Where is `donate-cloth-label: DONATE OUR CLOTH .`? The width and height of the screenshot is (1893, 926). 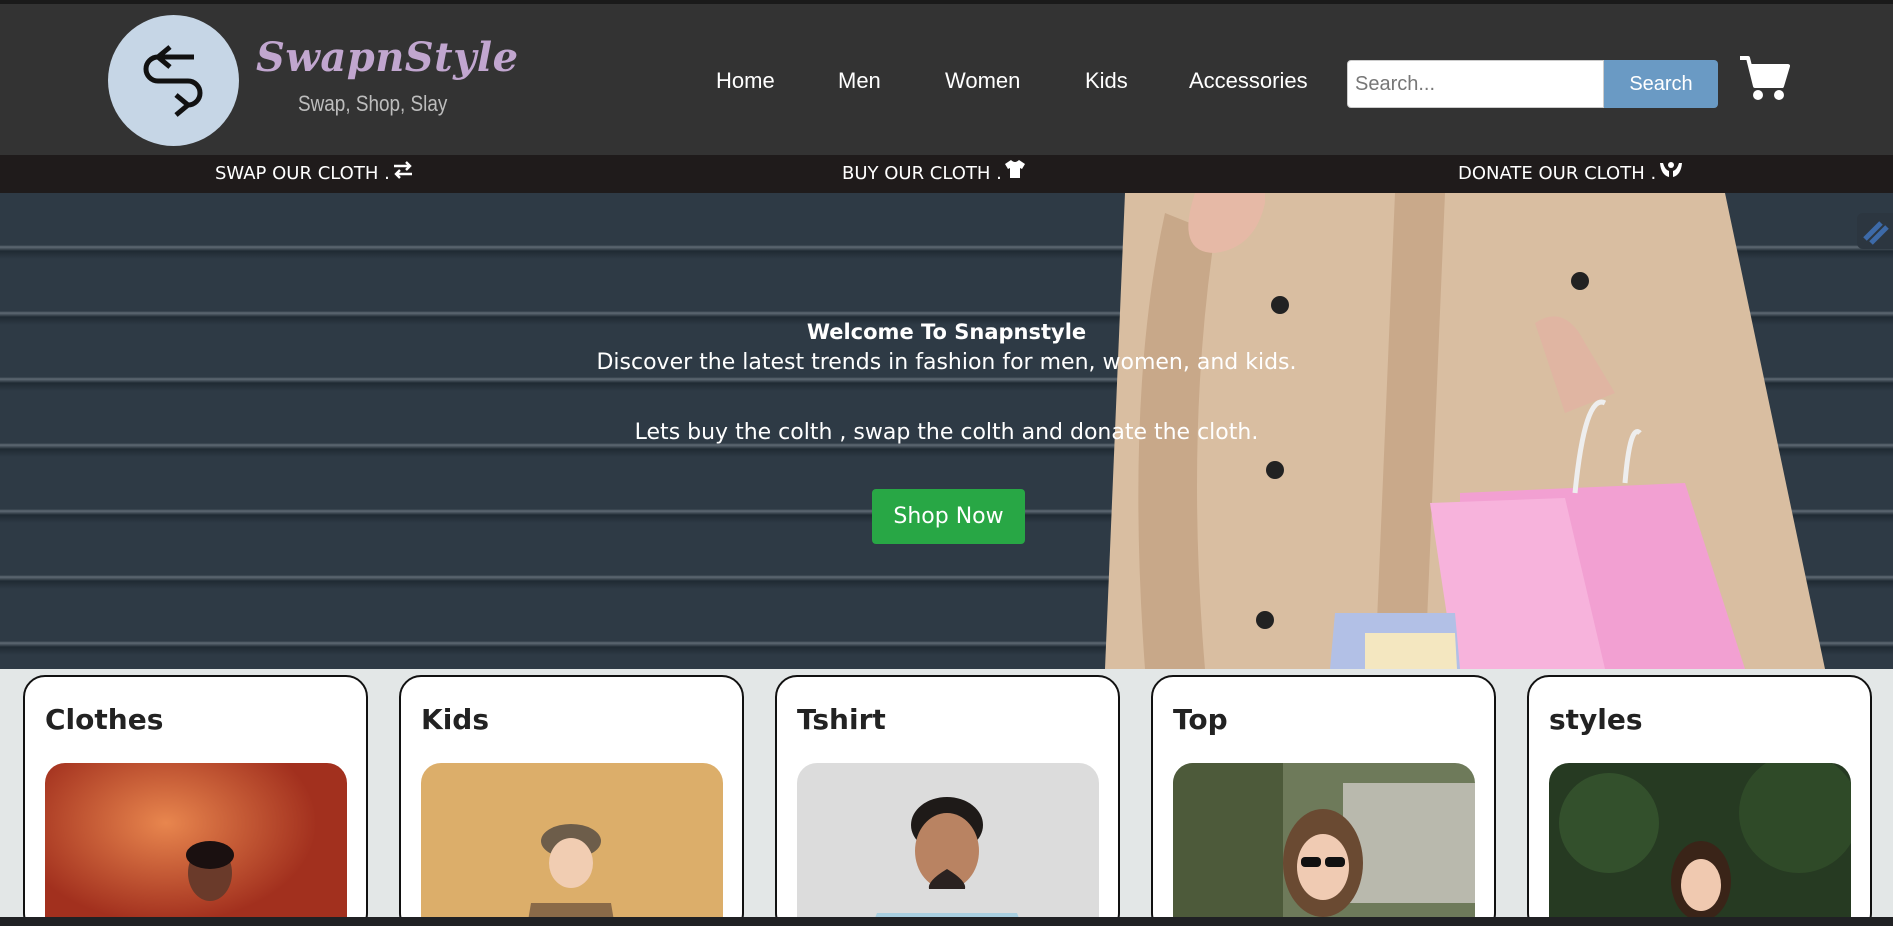
donate-cloth-label: DONATE OUR CLOTH . is located at coordinates (1557, 173).